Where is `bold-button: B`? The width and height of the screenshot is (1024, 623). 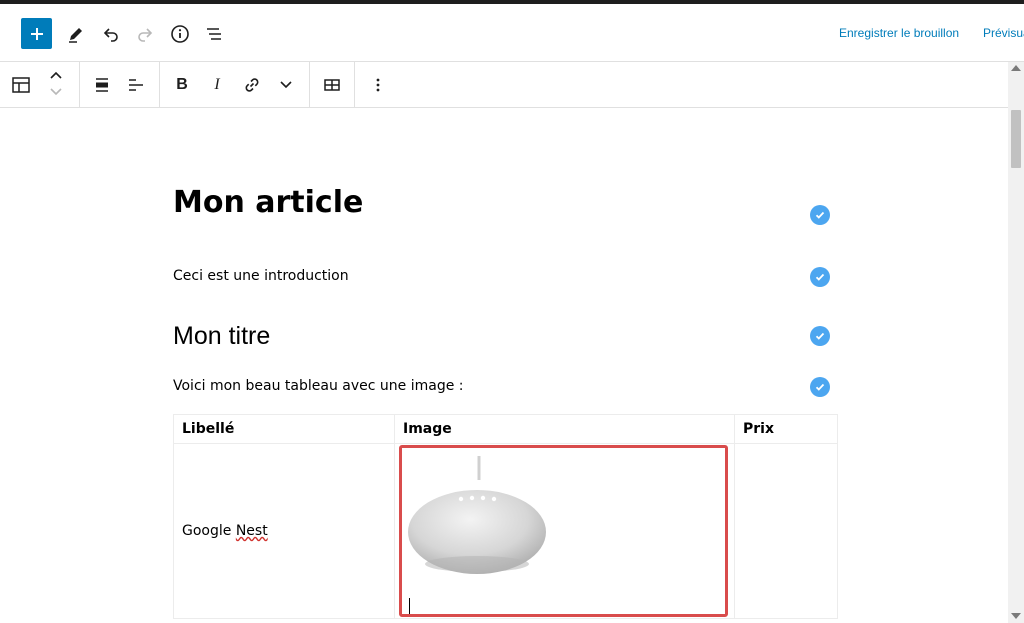
bold-button: B is located at coordinates (182, 85).